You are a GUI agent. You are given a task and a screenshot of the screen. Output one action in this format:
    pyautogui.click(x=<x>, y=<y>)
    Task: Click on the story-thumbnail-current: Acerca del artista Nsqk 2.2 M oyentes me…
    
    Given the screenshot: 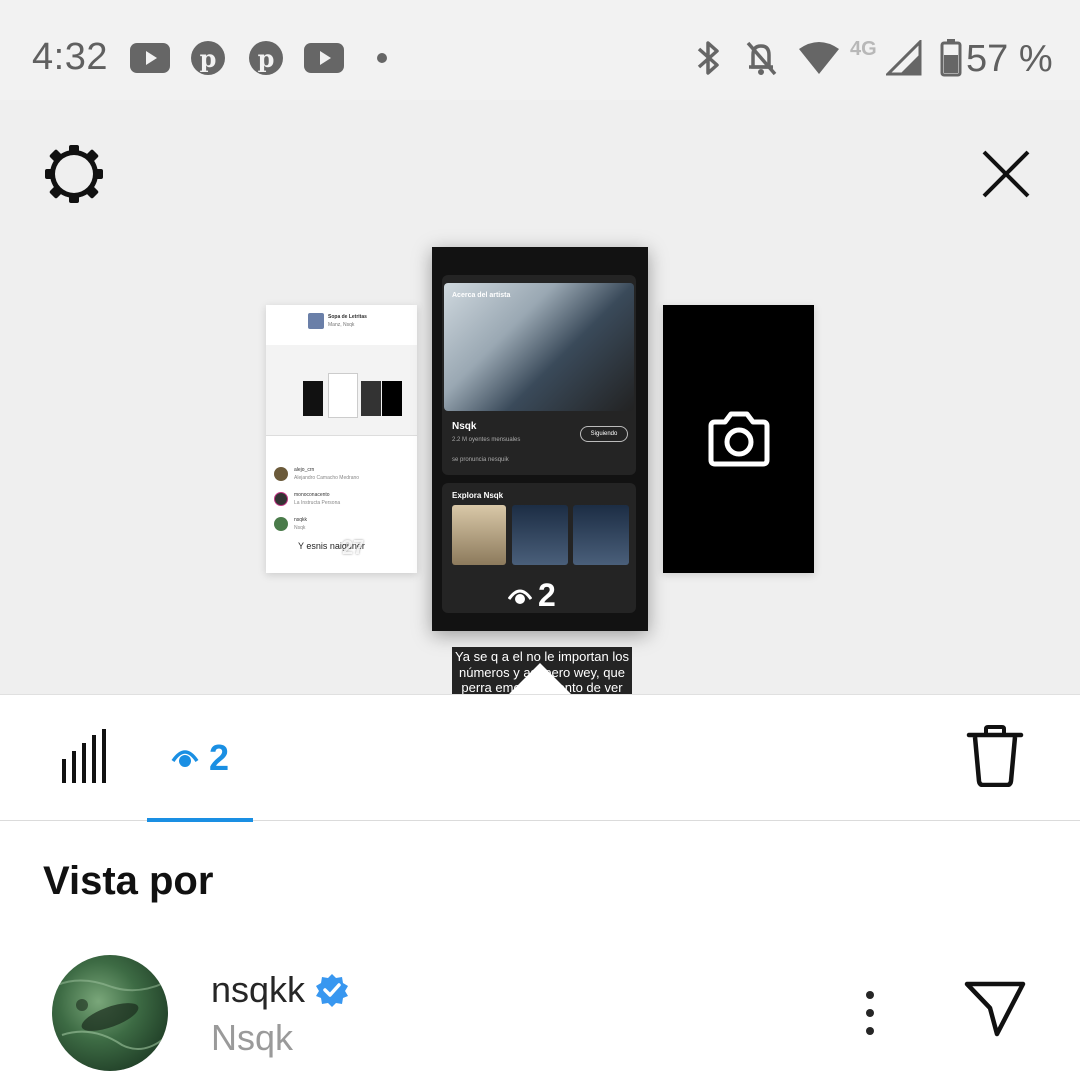 What is the action you would take?
    pyautogui.click(x=540, y=439)
    